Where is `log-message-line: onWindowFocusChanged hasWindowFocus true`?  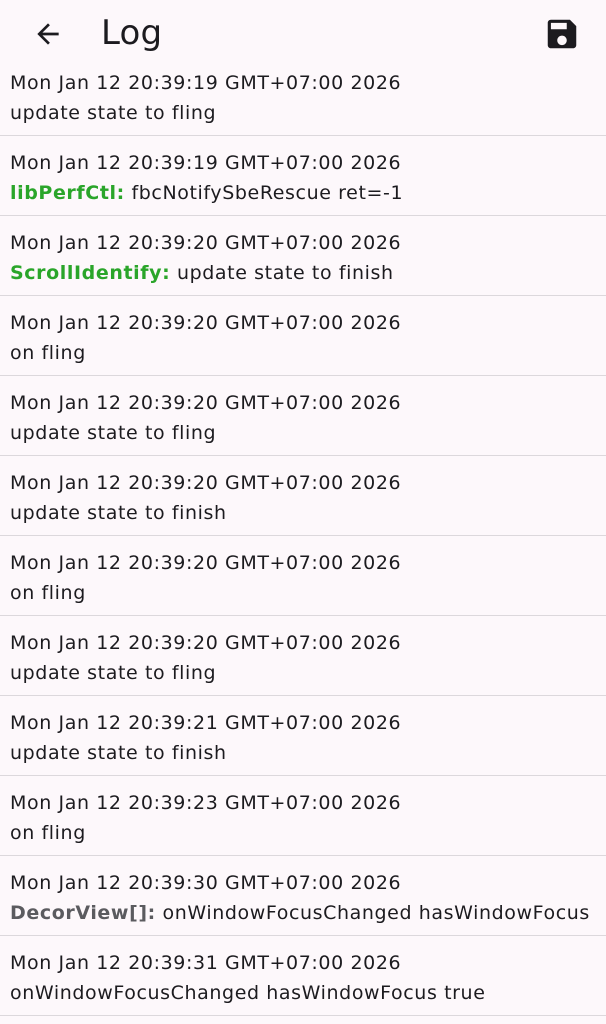 log-message-line: onWindowFocusChanged hasWindowFocus true is located at coordinates (303, 993).